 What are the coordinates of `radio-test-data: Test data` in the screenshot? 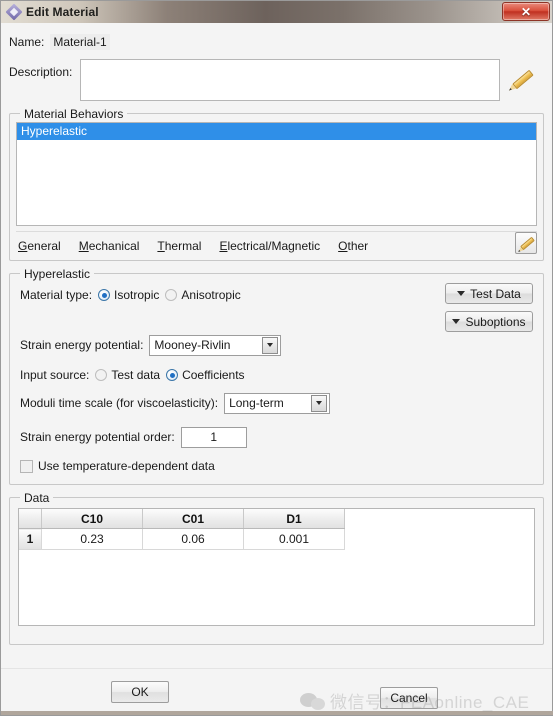 It's located at (127, 375).